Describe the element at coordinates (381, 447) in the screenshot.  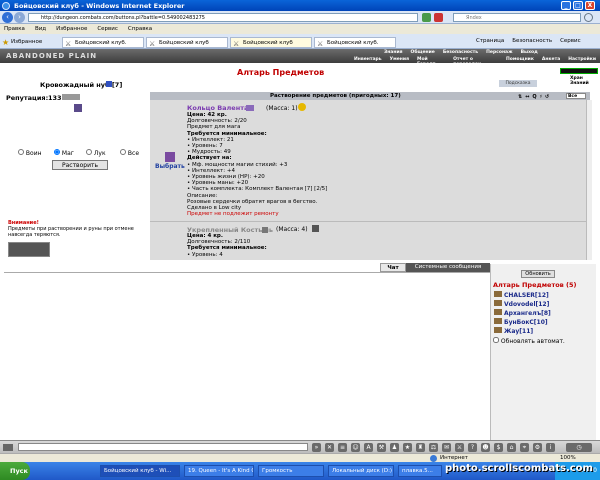
I see `tools-icon: ⚒` at that location.